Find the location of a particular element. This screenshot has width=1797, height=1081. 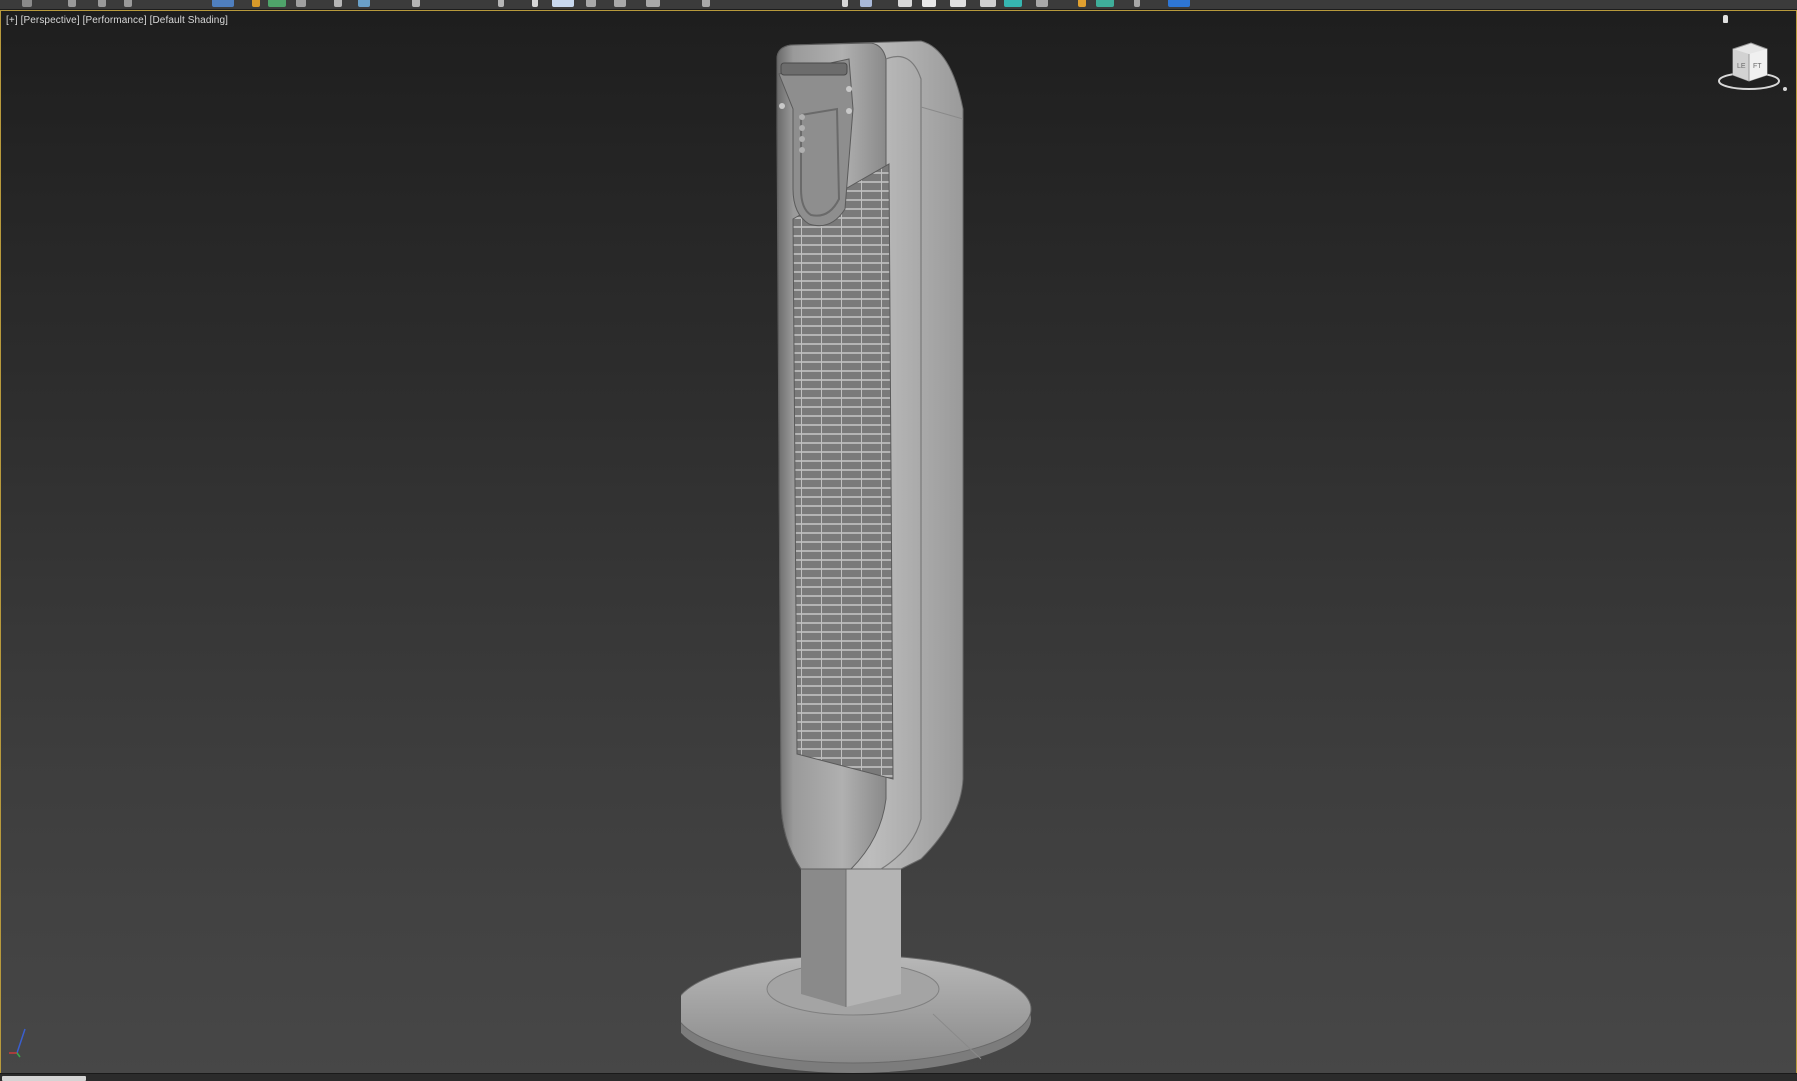

percent-snap-icon is located at coordinates (501, 3).